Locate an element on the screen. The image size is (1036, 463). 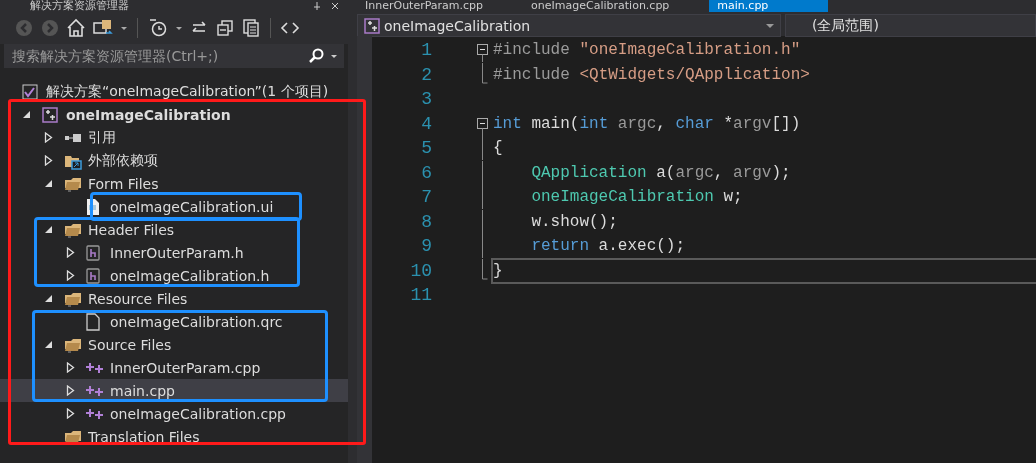
file-tab: main.cpp is located at coordinates (769, 6).